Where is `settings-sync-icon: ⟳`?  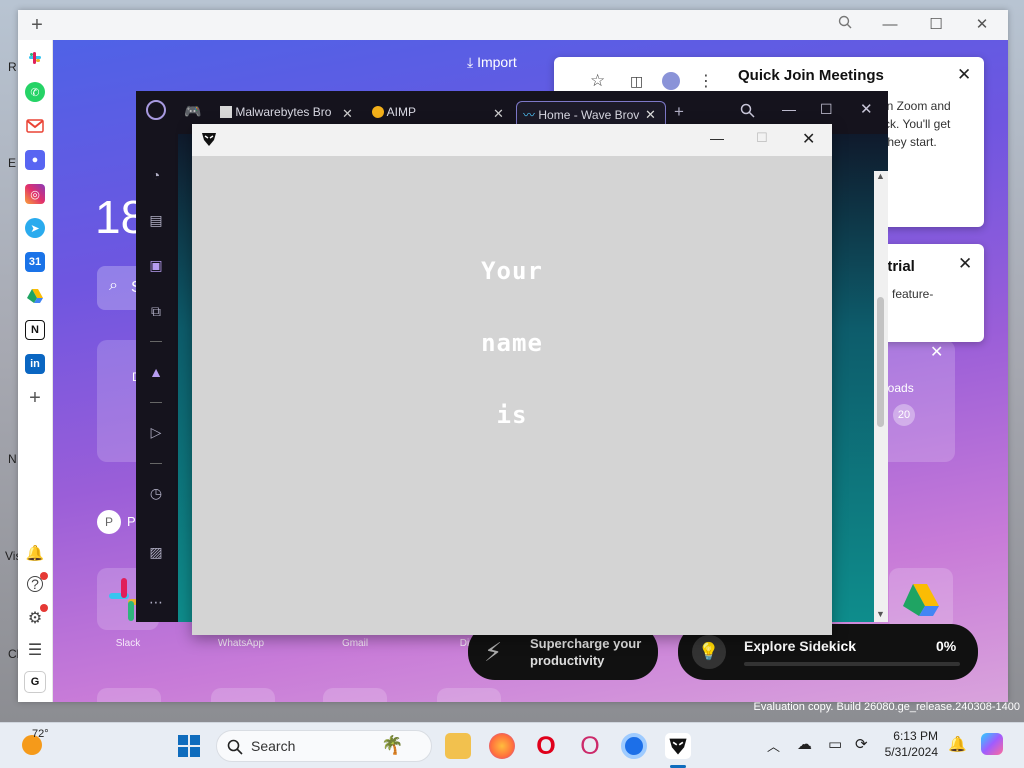 settings-sync-icon: ⟳ is located at coordinates (861, 744).